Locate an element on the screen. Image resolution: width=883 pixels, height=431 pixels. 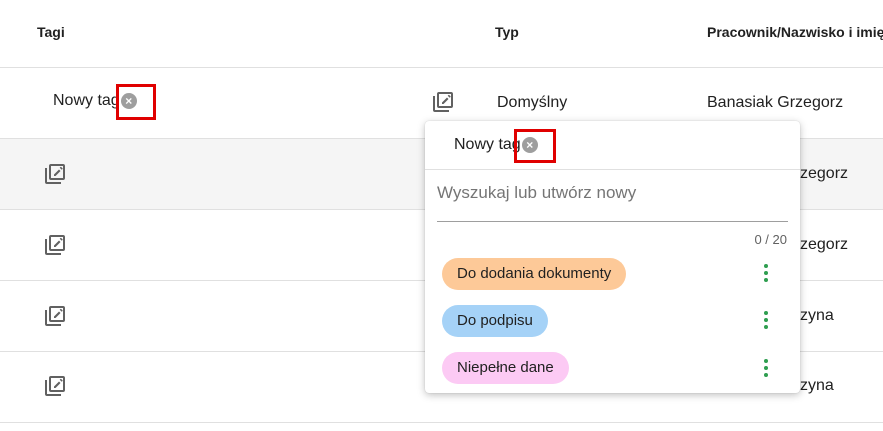
selected-tag-label: Nowy tag is located at coordinates (487, 144).